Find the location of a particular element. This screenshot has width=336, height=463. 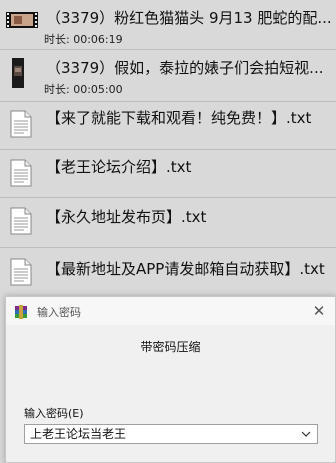

list-item: 【来了就能下载和观看！纯免费！】.txt is located at coordinates (168, 126).